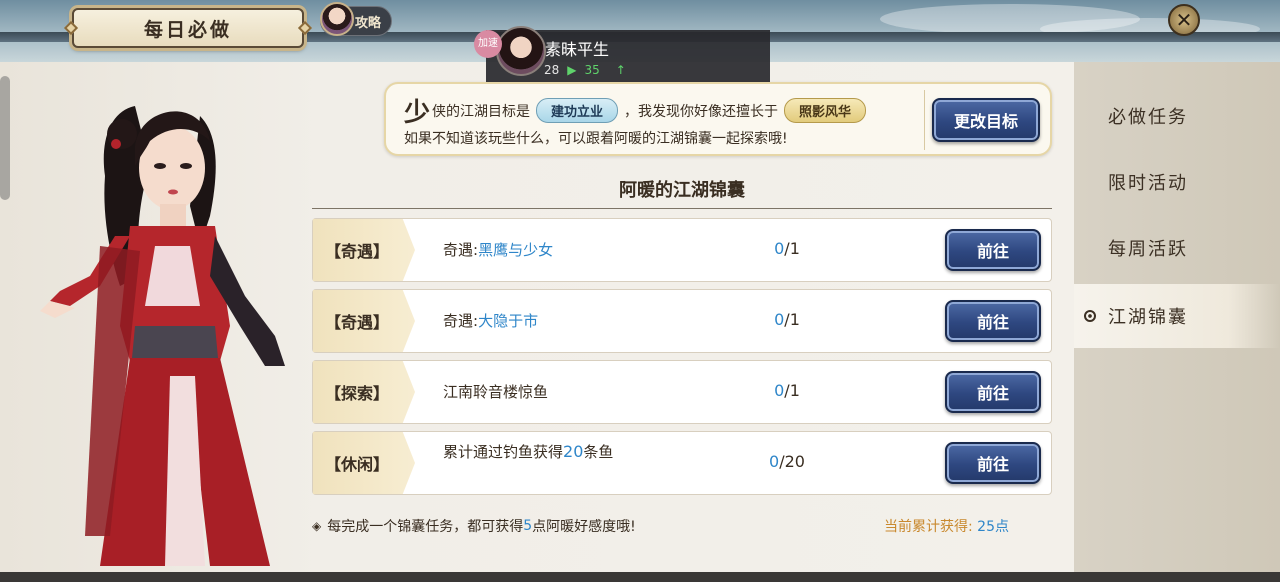  I want to click on footer-total-number: 25, so click(986, 527).